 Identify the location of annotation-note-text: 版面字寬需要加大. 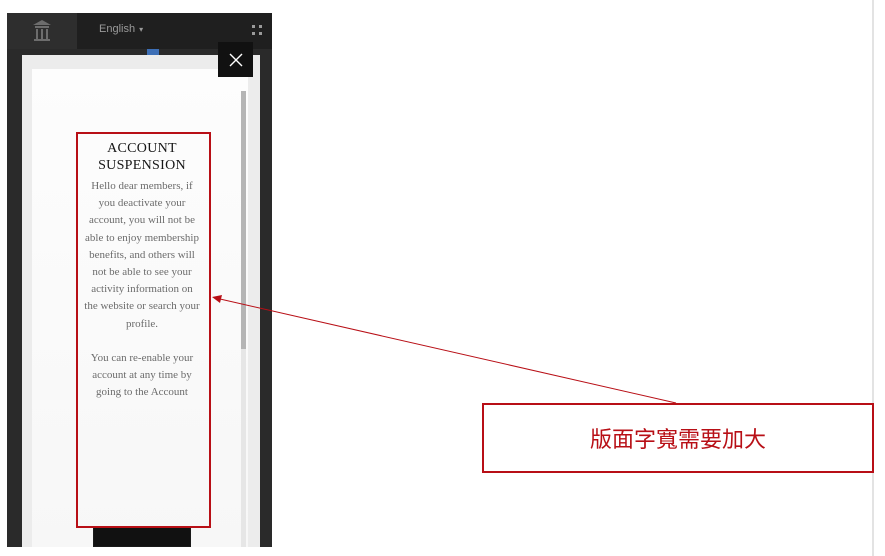
(677, 440).